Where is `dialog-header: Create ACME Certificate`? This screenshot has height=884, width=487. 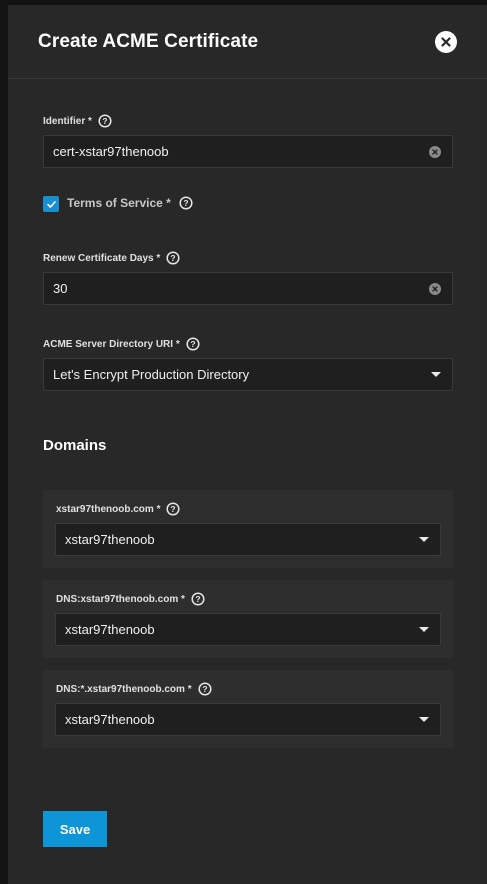 dialog-header: Create ACME Certificate is located at coordinates (247, 42).